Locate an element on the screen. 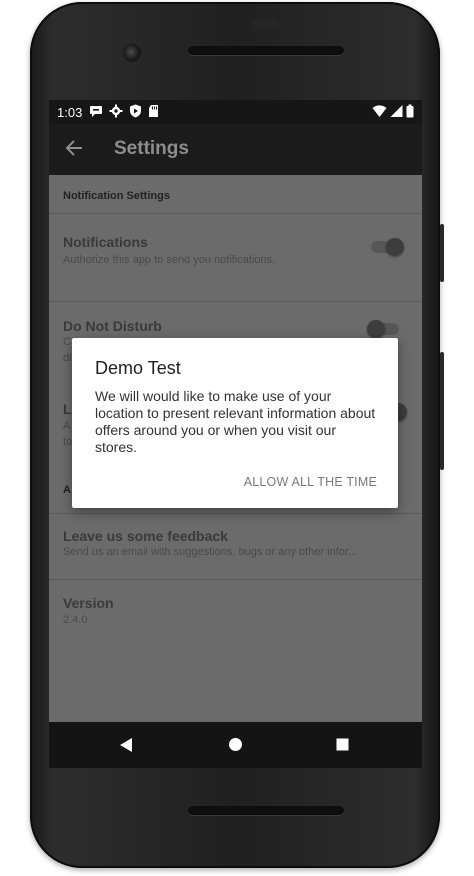 The width and height of the screenshot is (474, 876). recents-square-icon is located at coordinates (342, 744).